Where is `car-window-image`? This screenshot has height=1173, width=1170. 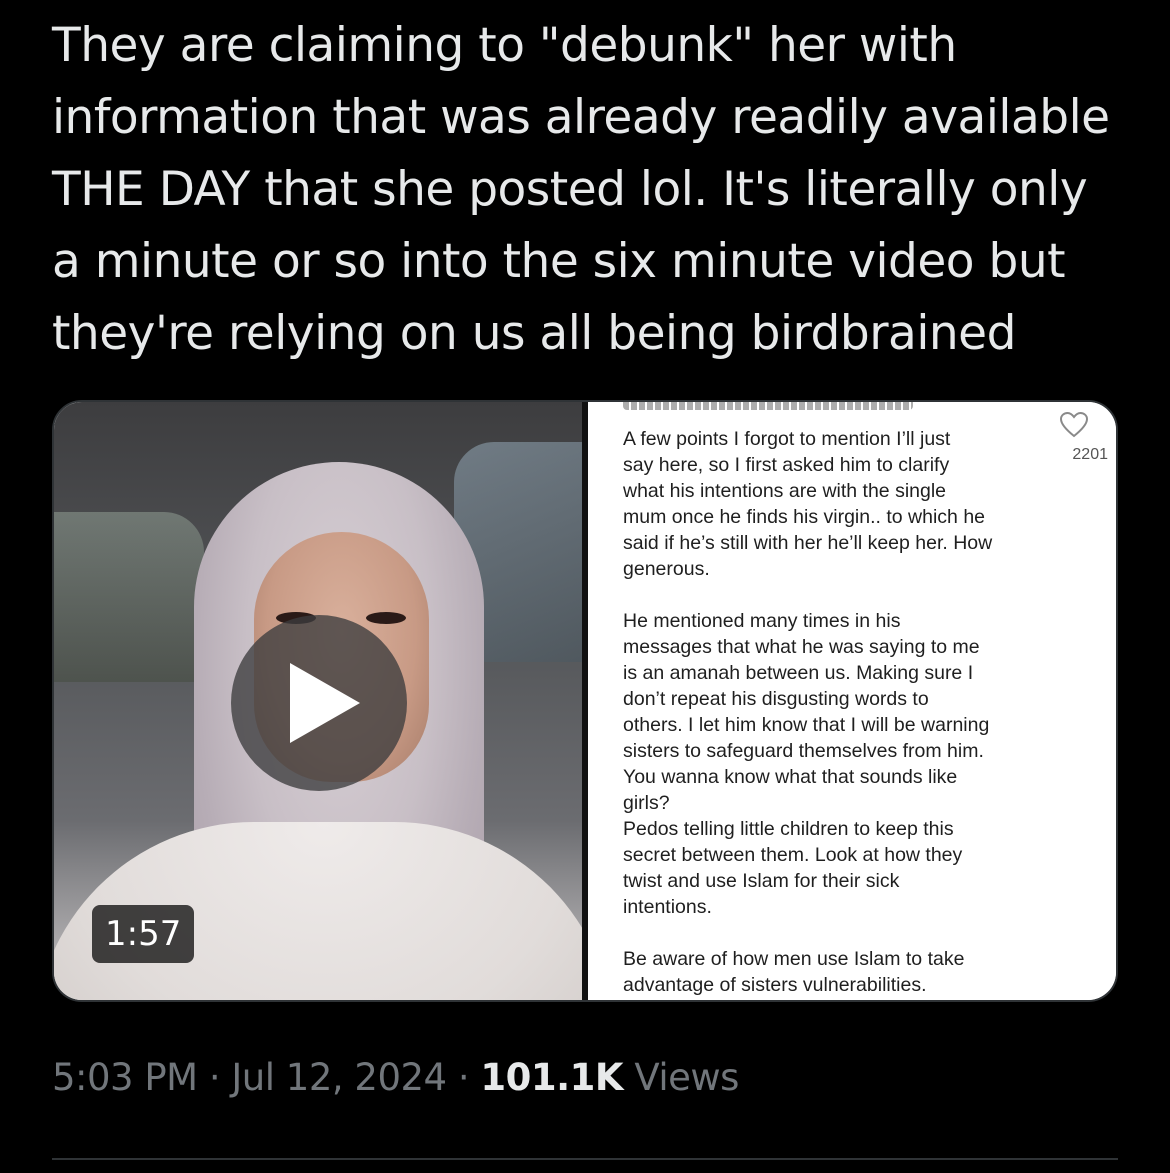 car-window-image is located at coordinates (129, 597).